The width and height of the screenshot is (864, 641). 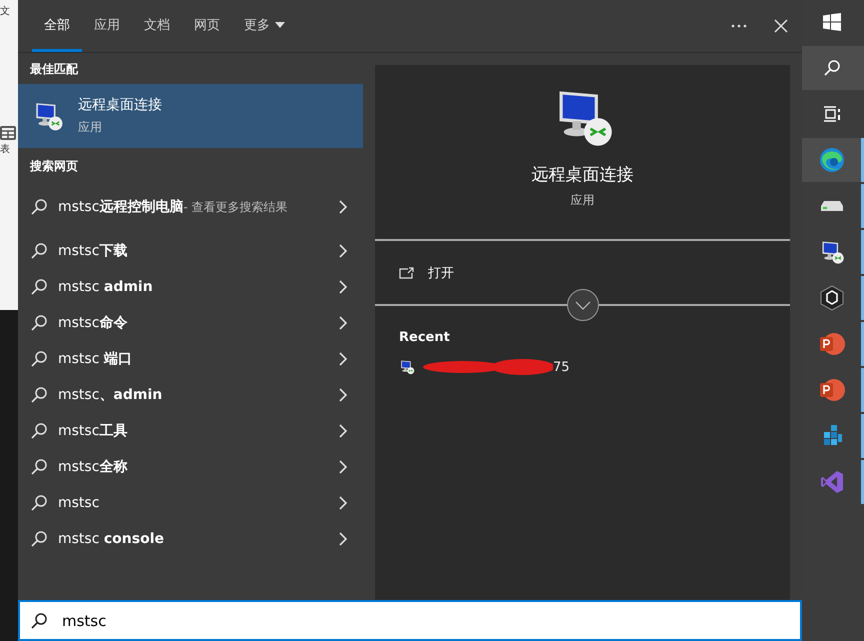 I want to click on open-icon, so click(x=406, y=272).